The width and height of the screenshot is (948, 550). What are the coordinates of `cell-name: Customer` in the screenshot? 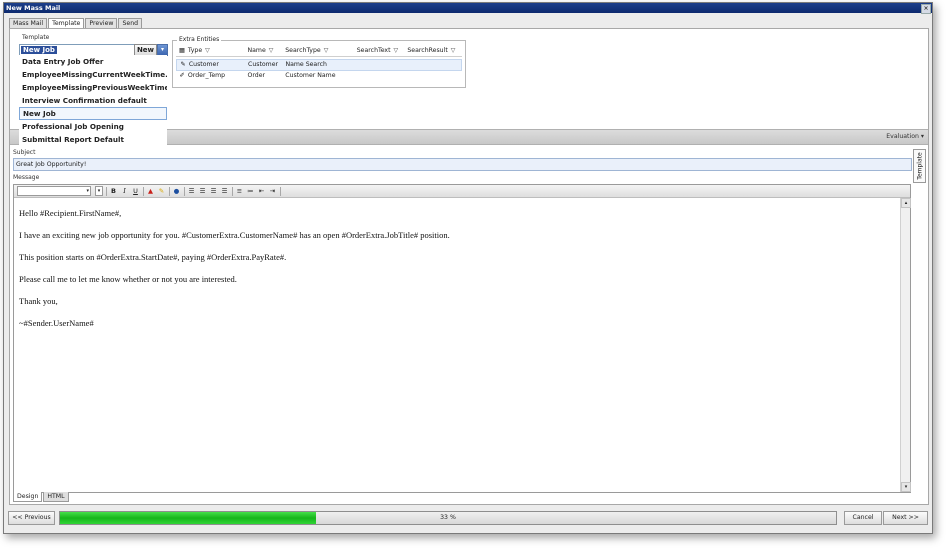 It's located at (263, 64).